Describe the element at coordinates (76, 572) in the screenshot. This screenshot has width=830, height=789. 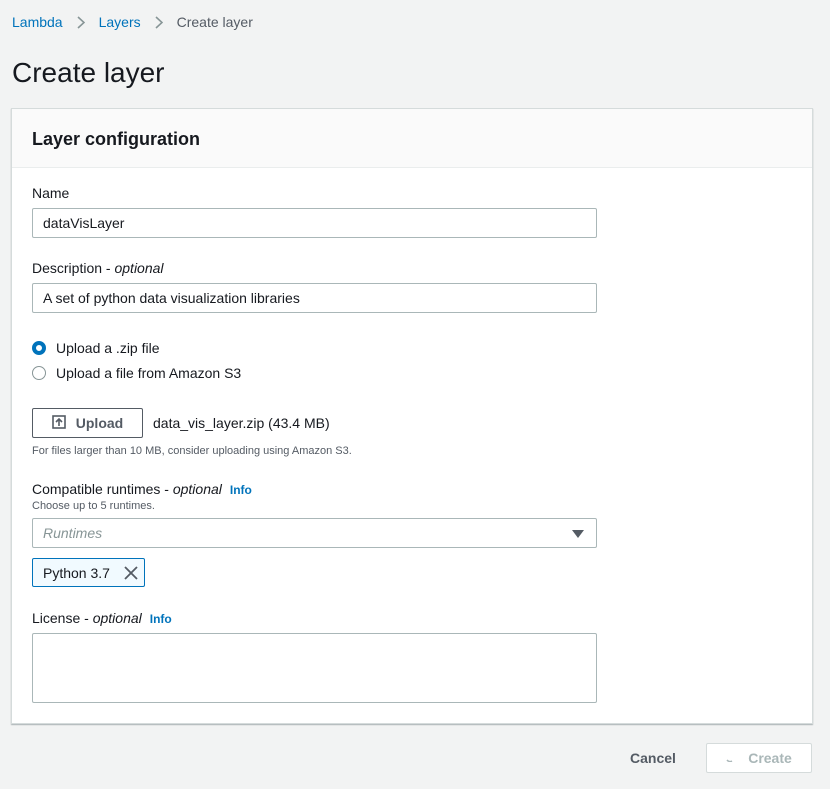
I see `runtime-token-label: Python 3.7` at that location.